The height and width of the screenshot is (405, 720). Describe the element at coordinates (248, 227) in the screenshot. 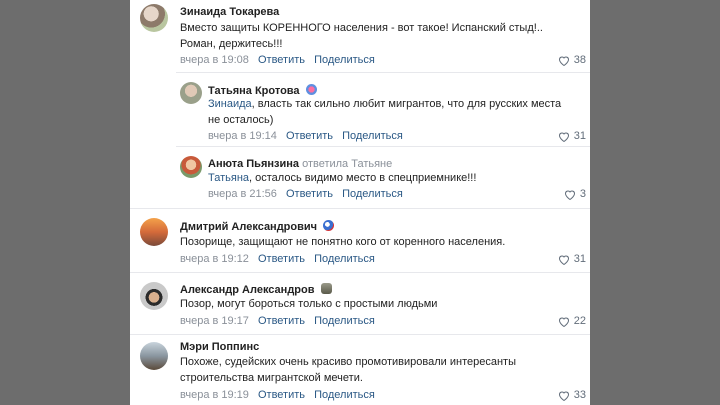

I see `author-name-text: Дмитрий Александрович` at that location.